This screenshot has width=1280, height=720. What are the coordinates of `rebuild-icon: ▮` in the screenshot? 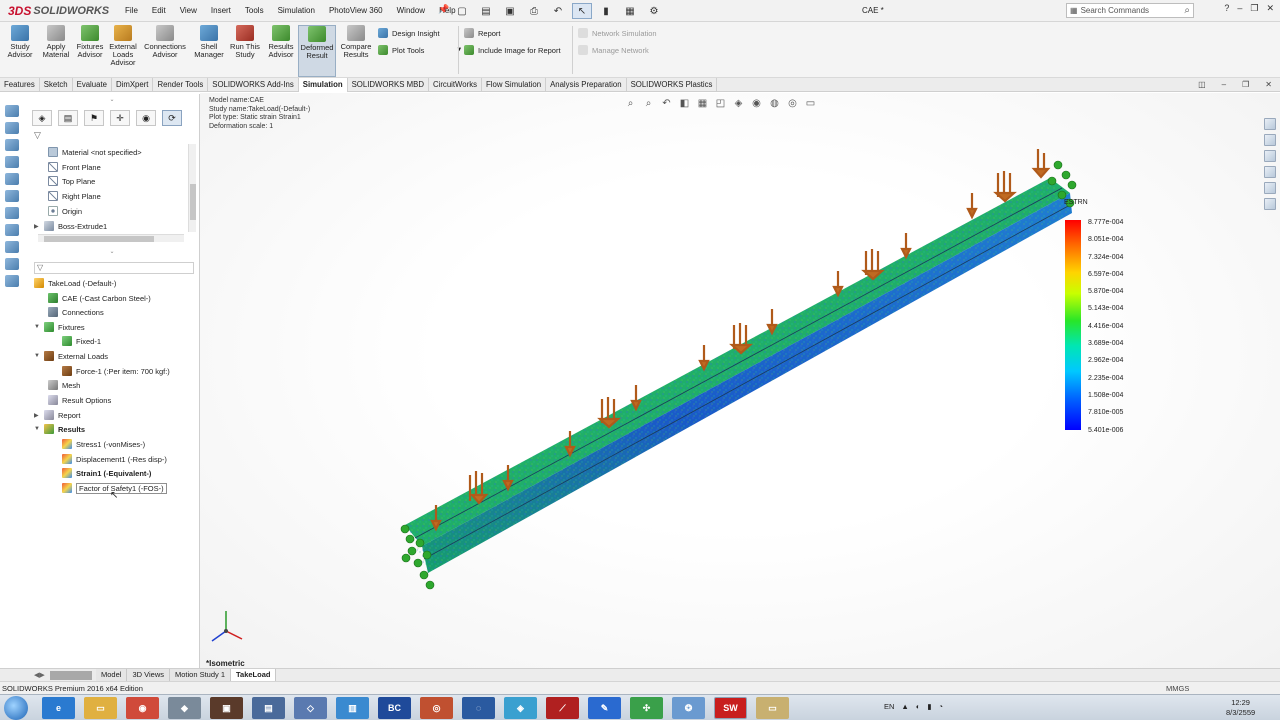 It's located at (606, 11).